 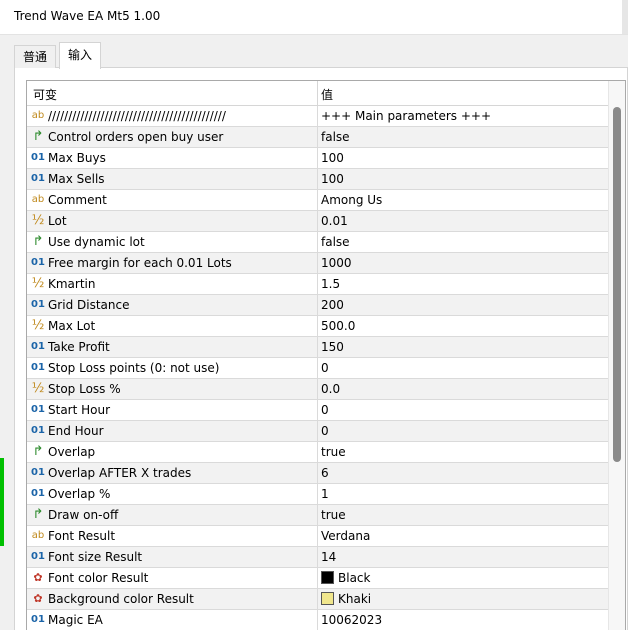 I want to click on table-row: 01 Overlap AFTER X trades 6, so click(x=317, y=473).